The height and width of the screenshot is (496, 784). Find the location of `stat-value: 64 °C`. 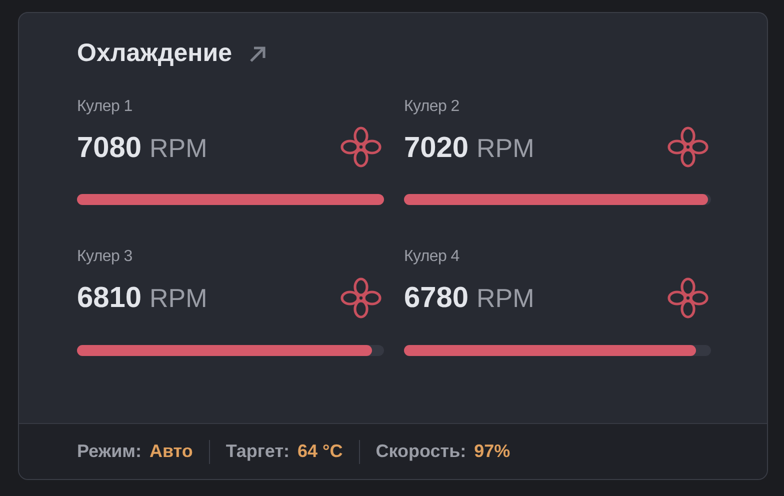

stat-value: 64 °C is located at coordinates (320, 451).